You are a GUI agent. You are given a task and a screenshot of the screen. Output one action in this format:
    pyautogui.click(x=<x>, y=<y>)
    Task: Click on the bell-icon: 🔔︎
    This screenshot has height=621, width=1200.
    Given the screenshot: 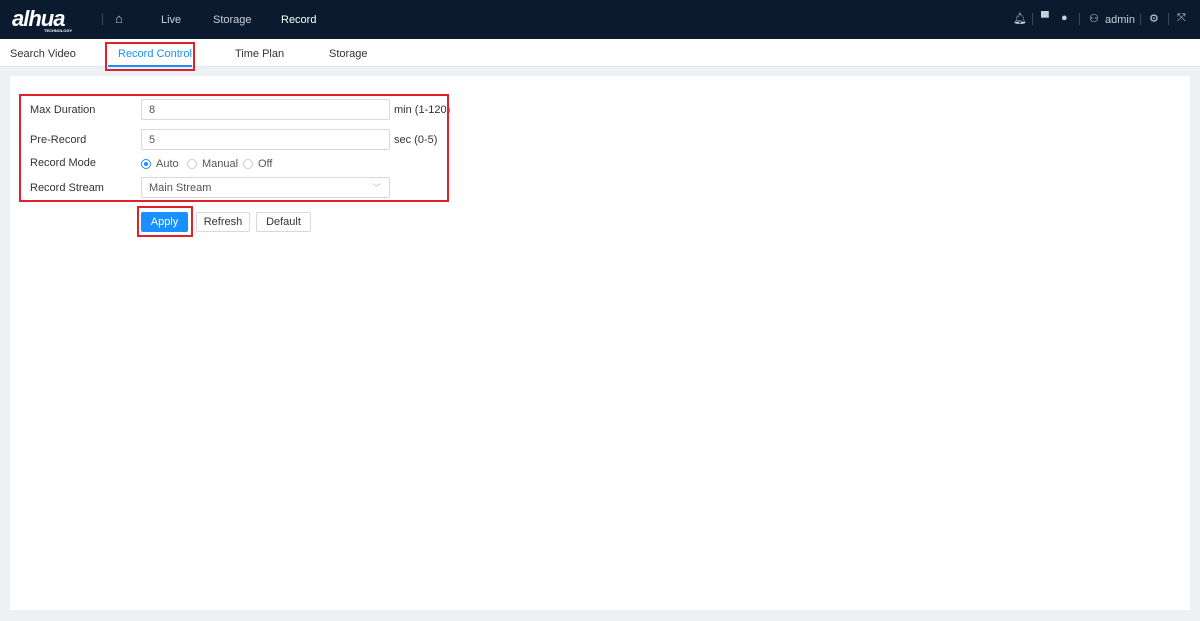 What is the action you would take?
    pyautogui.click(x=1020, y=18)
    